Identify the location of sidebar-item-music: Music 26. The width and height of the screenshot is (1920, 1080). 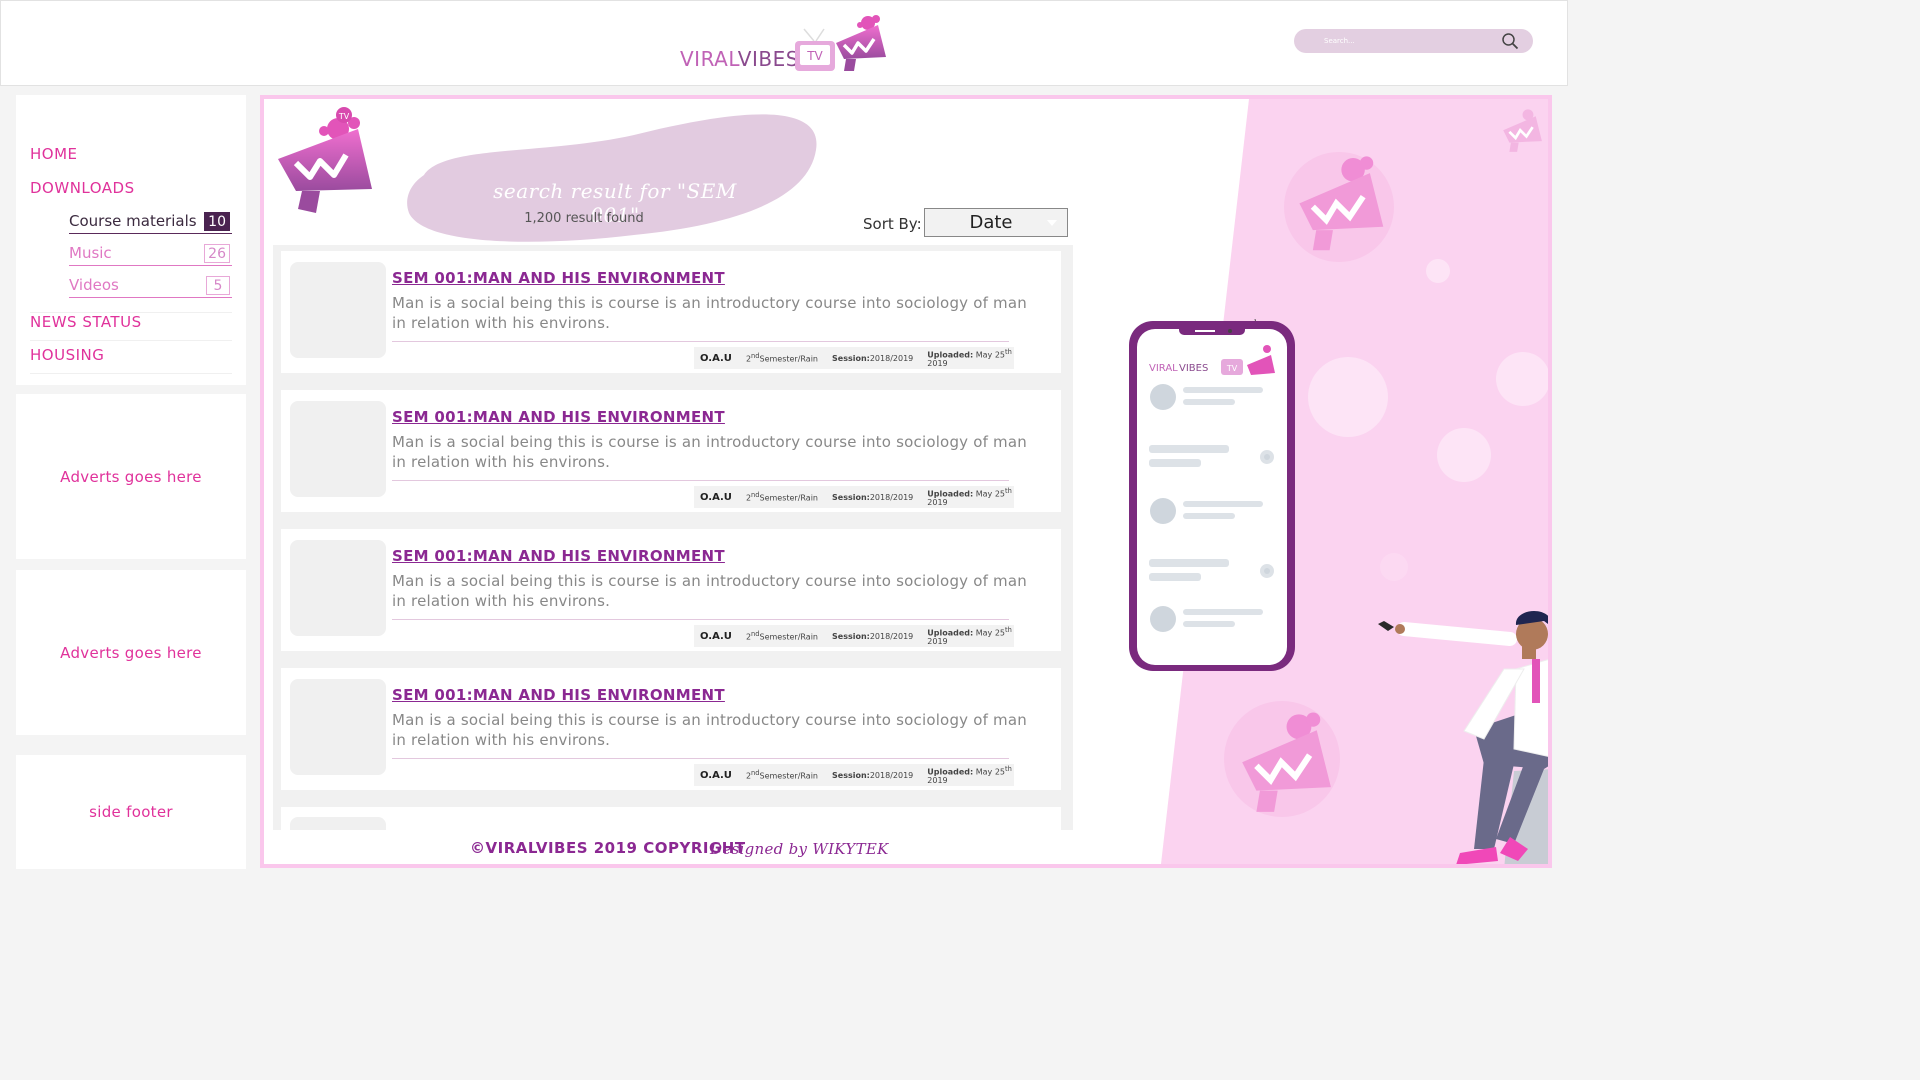
(150, 255).